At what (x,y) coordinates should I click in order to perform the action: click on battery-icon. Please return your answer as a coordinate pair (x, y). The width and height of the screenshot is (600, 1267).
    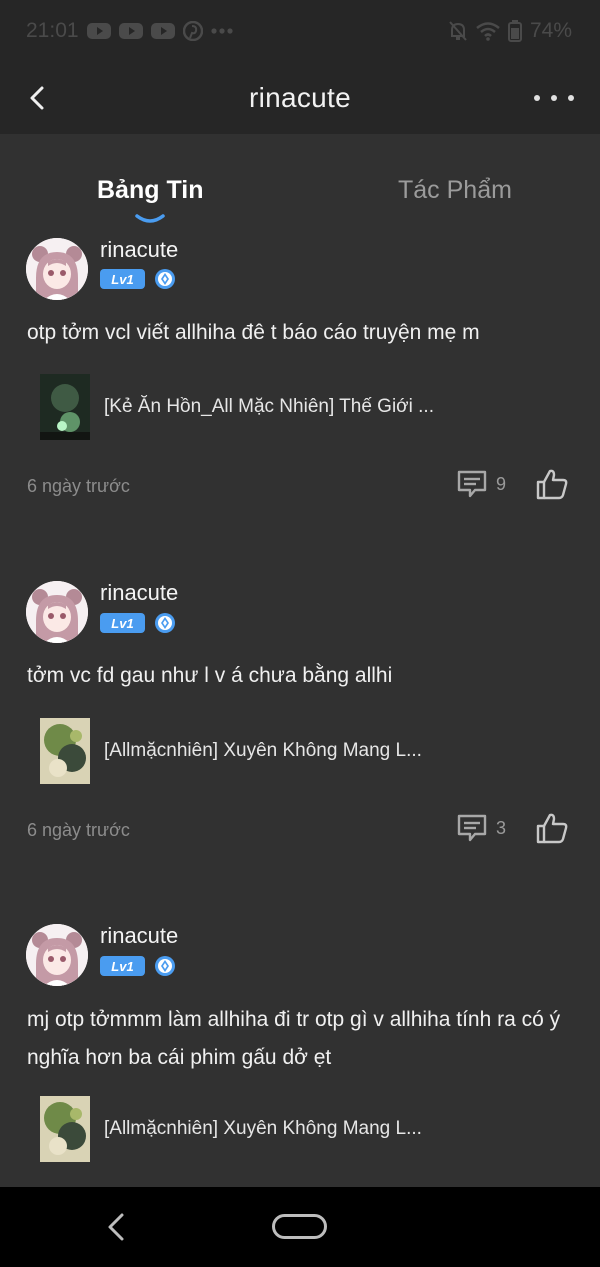
    Looking at the image, I should click on (514, 31).